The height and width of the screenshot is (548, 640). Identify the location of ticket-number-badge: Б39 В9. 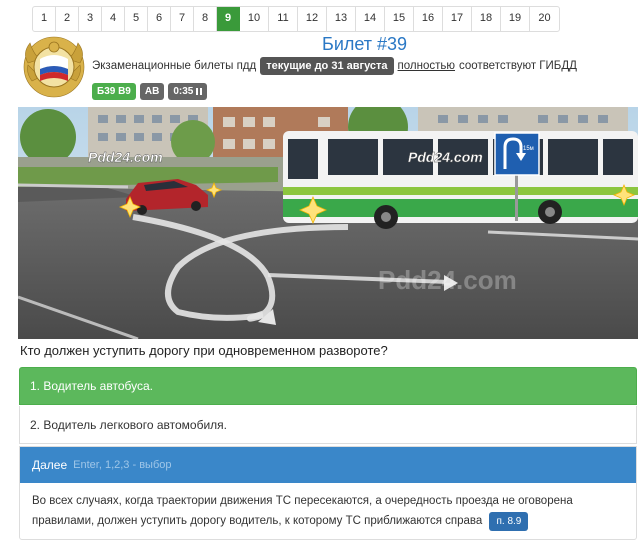
(114, 91).